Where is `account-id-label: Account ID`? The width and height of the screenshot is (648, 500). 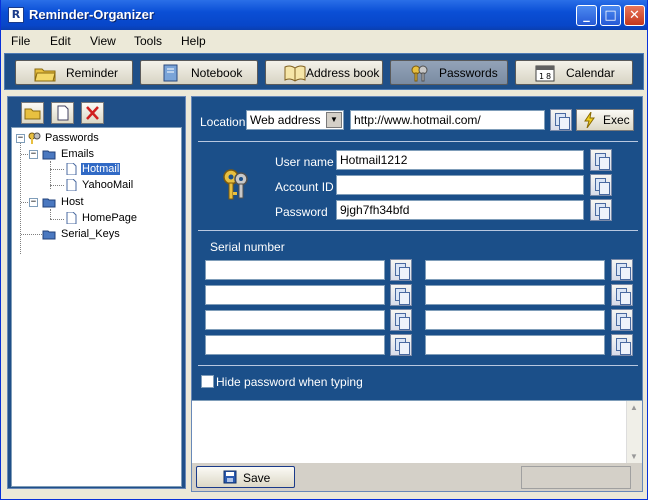
account-id-label: Account ID is located at coordinates (304, 187).